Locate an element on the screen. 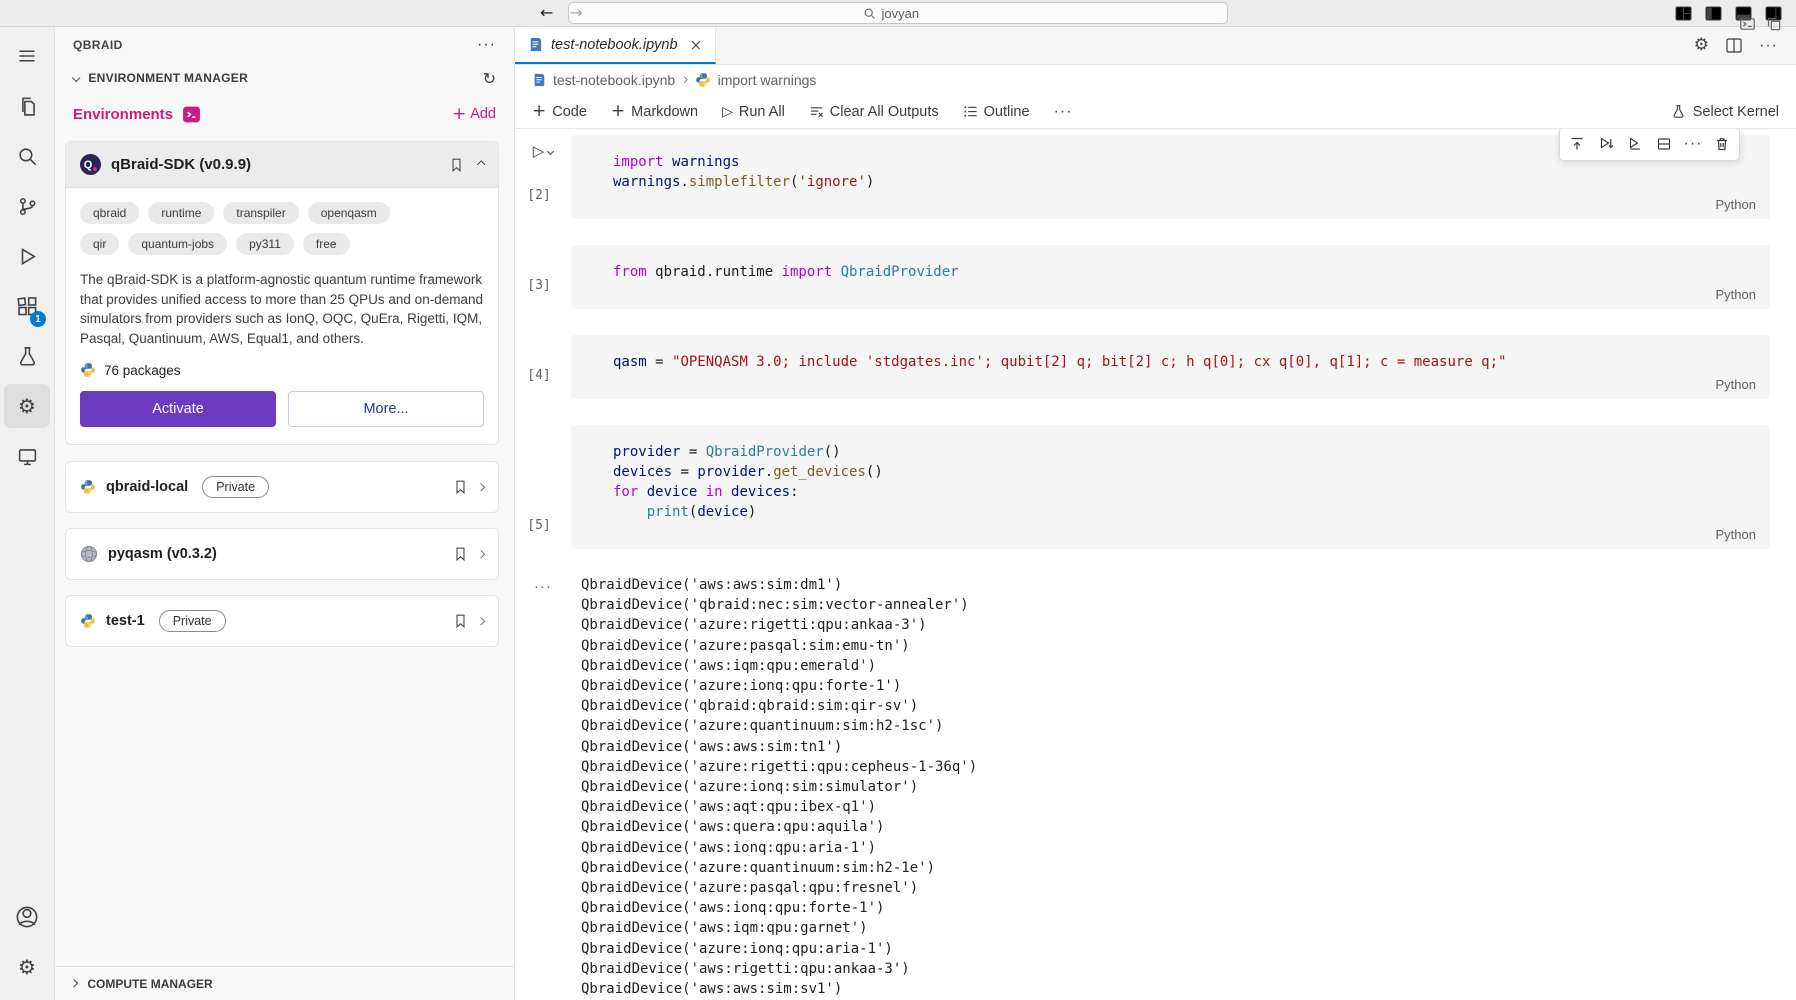  back-icon: ← is located at coordinates (546, 13).